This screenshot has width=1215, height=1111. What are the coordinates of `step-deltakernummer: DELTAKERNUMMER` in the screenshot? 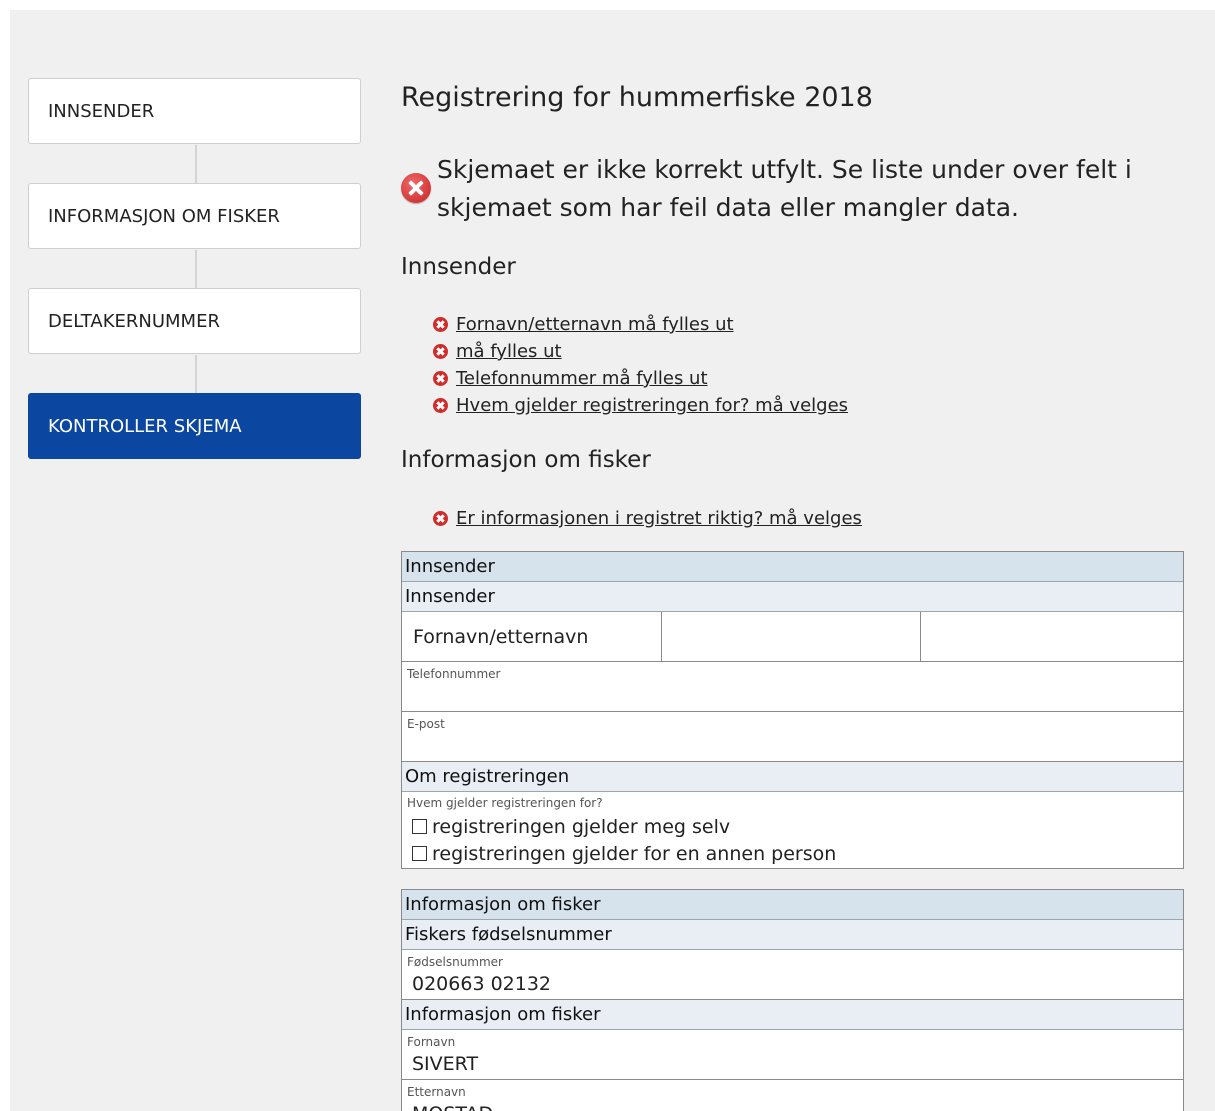 It's located at (194, 321).